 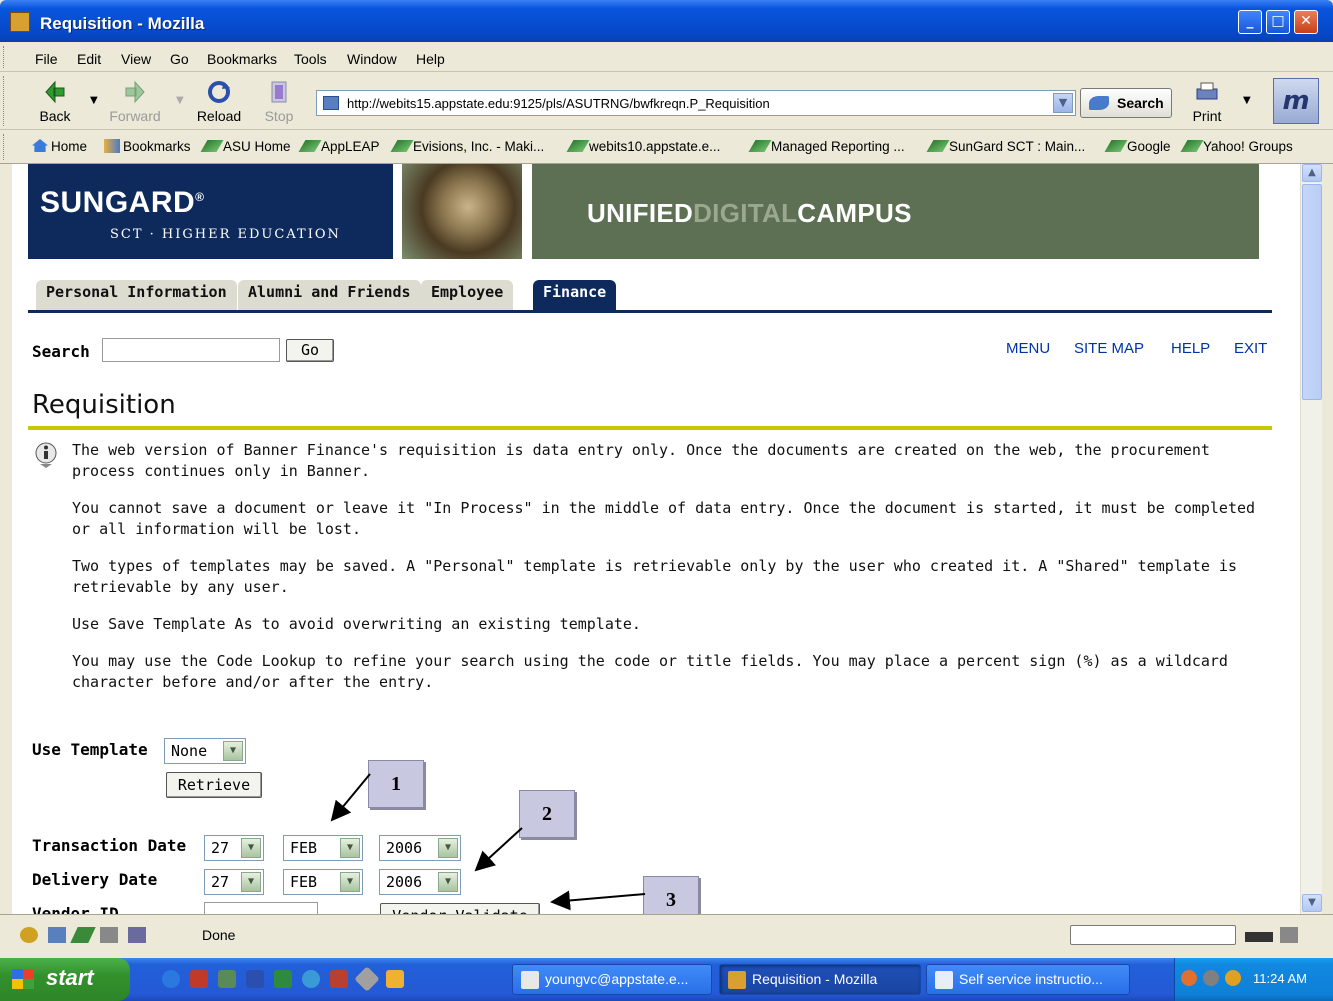 What do you see at coordinates (395, 979) in the screenshot?
I see `outlook-icon` at bounding box center [395, 979].